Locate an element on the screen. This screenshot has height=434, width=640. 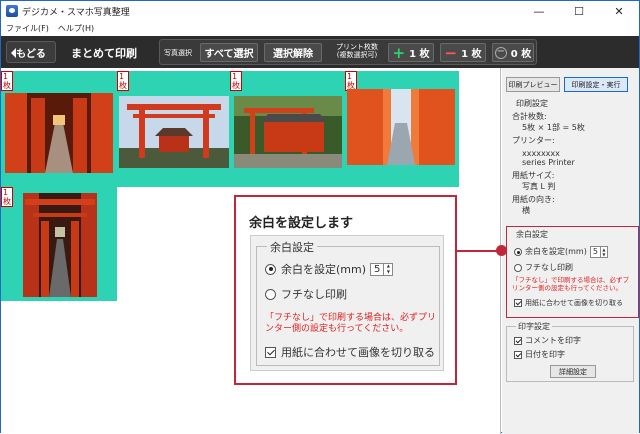
zoom-borderless-label: フチなし印刷 is located at coordinates (314, 294).